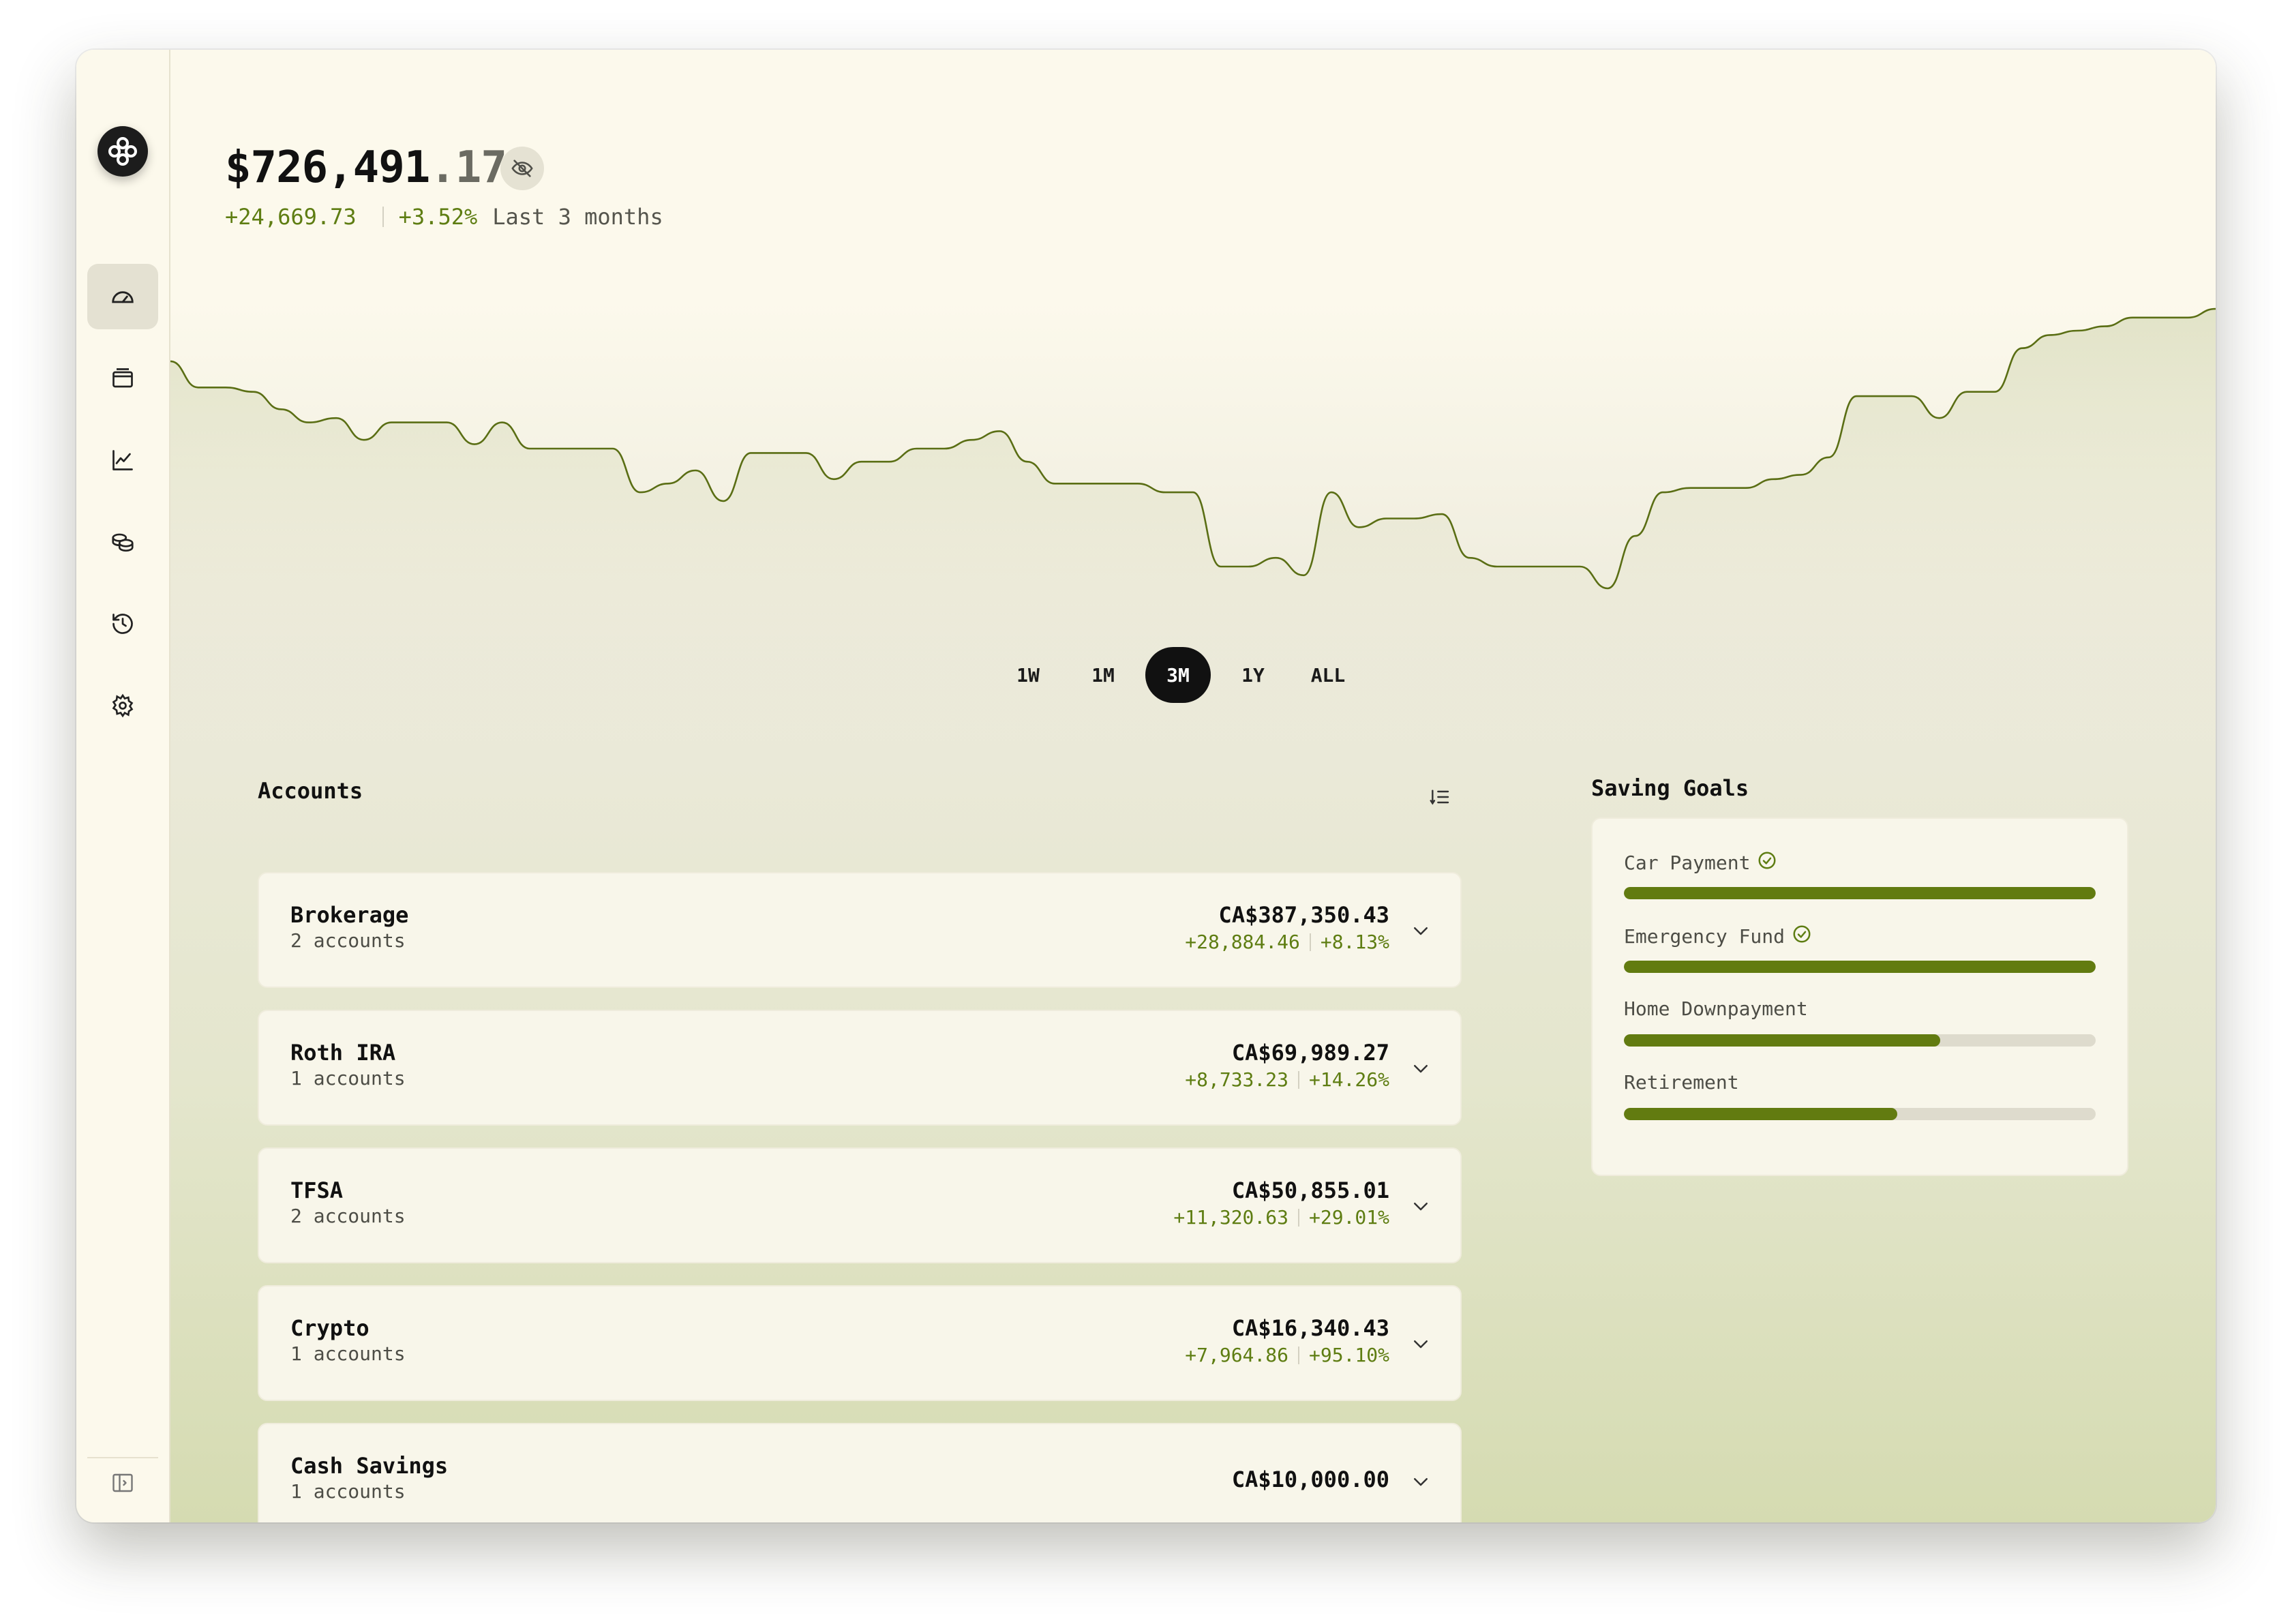 This screenshot has height=1624, width=2292. I want to click on sidebar-item-history, so click(123, 624).